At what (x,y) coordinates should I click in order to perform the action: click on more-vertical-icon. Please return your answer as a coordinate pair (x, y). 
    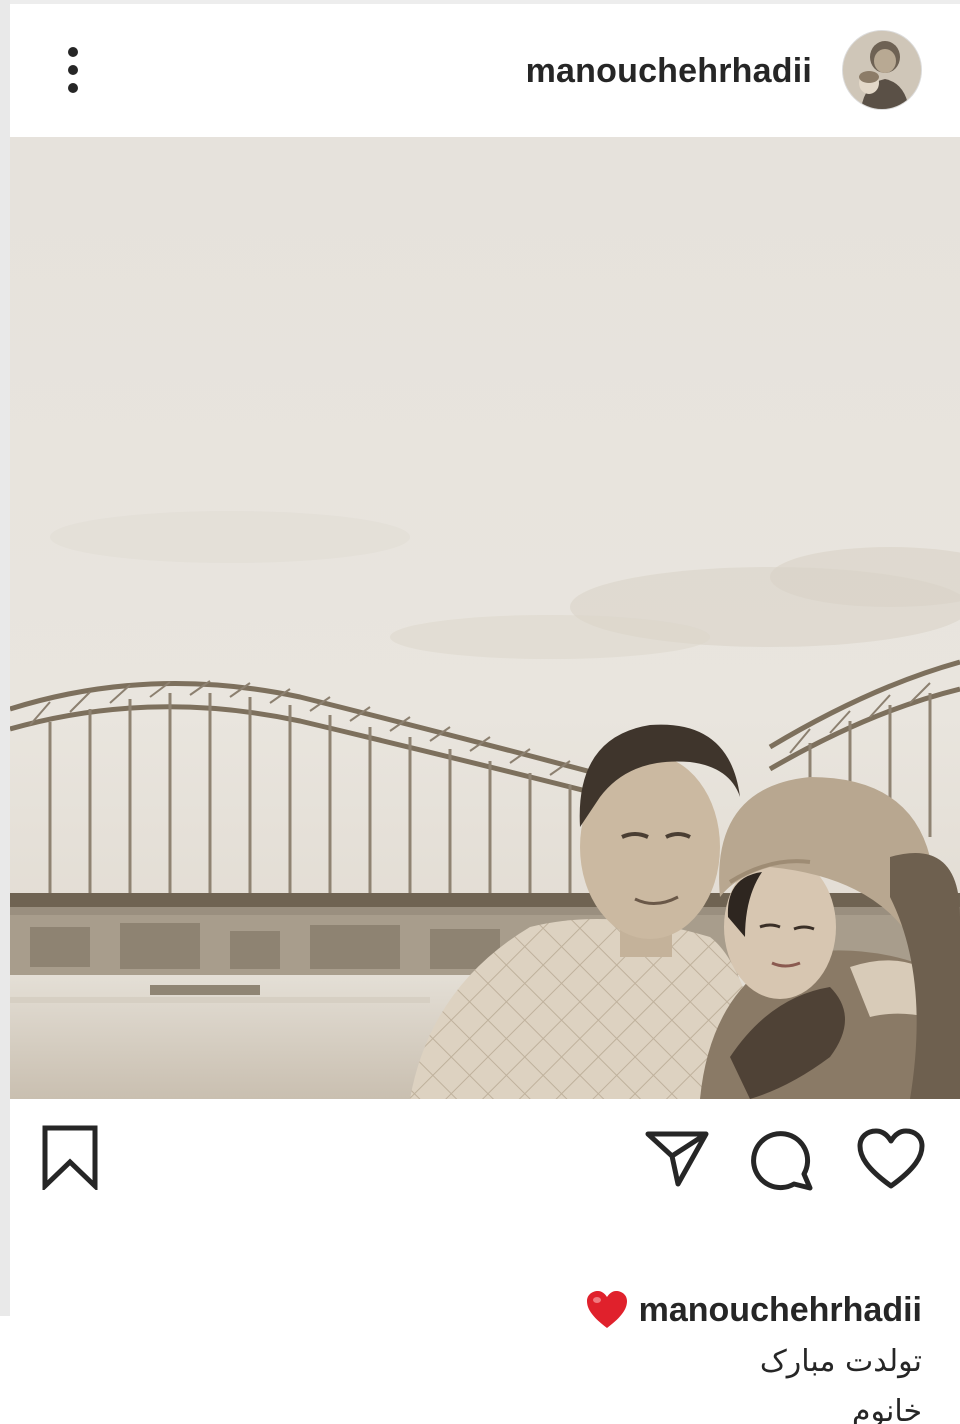
    Looking at the image, I should click on (73, 70).